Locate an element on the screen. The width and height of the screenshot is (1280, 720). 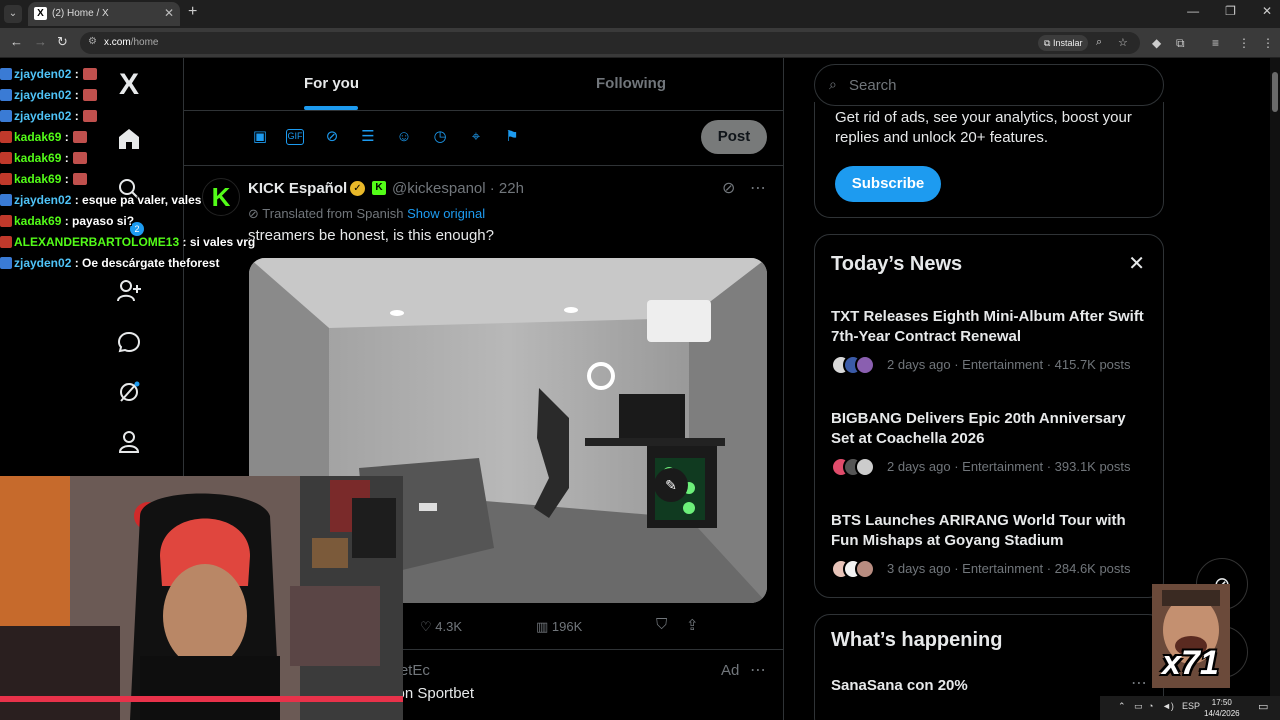
browser-tab-active: X (2) Home / X ✕ is located at coordinates (104, 14).